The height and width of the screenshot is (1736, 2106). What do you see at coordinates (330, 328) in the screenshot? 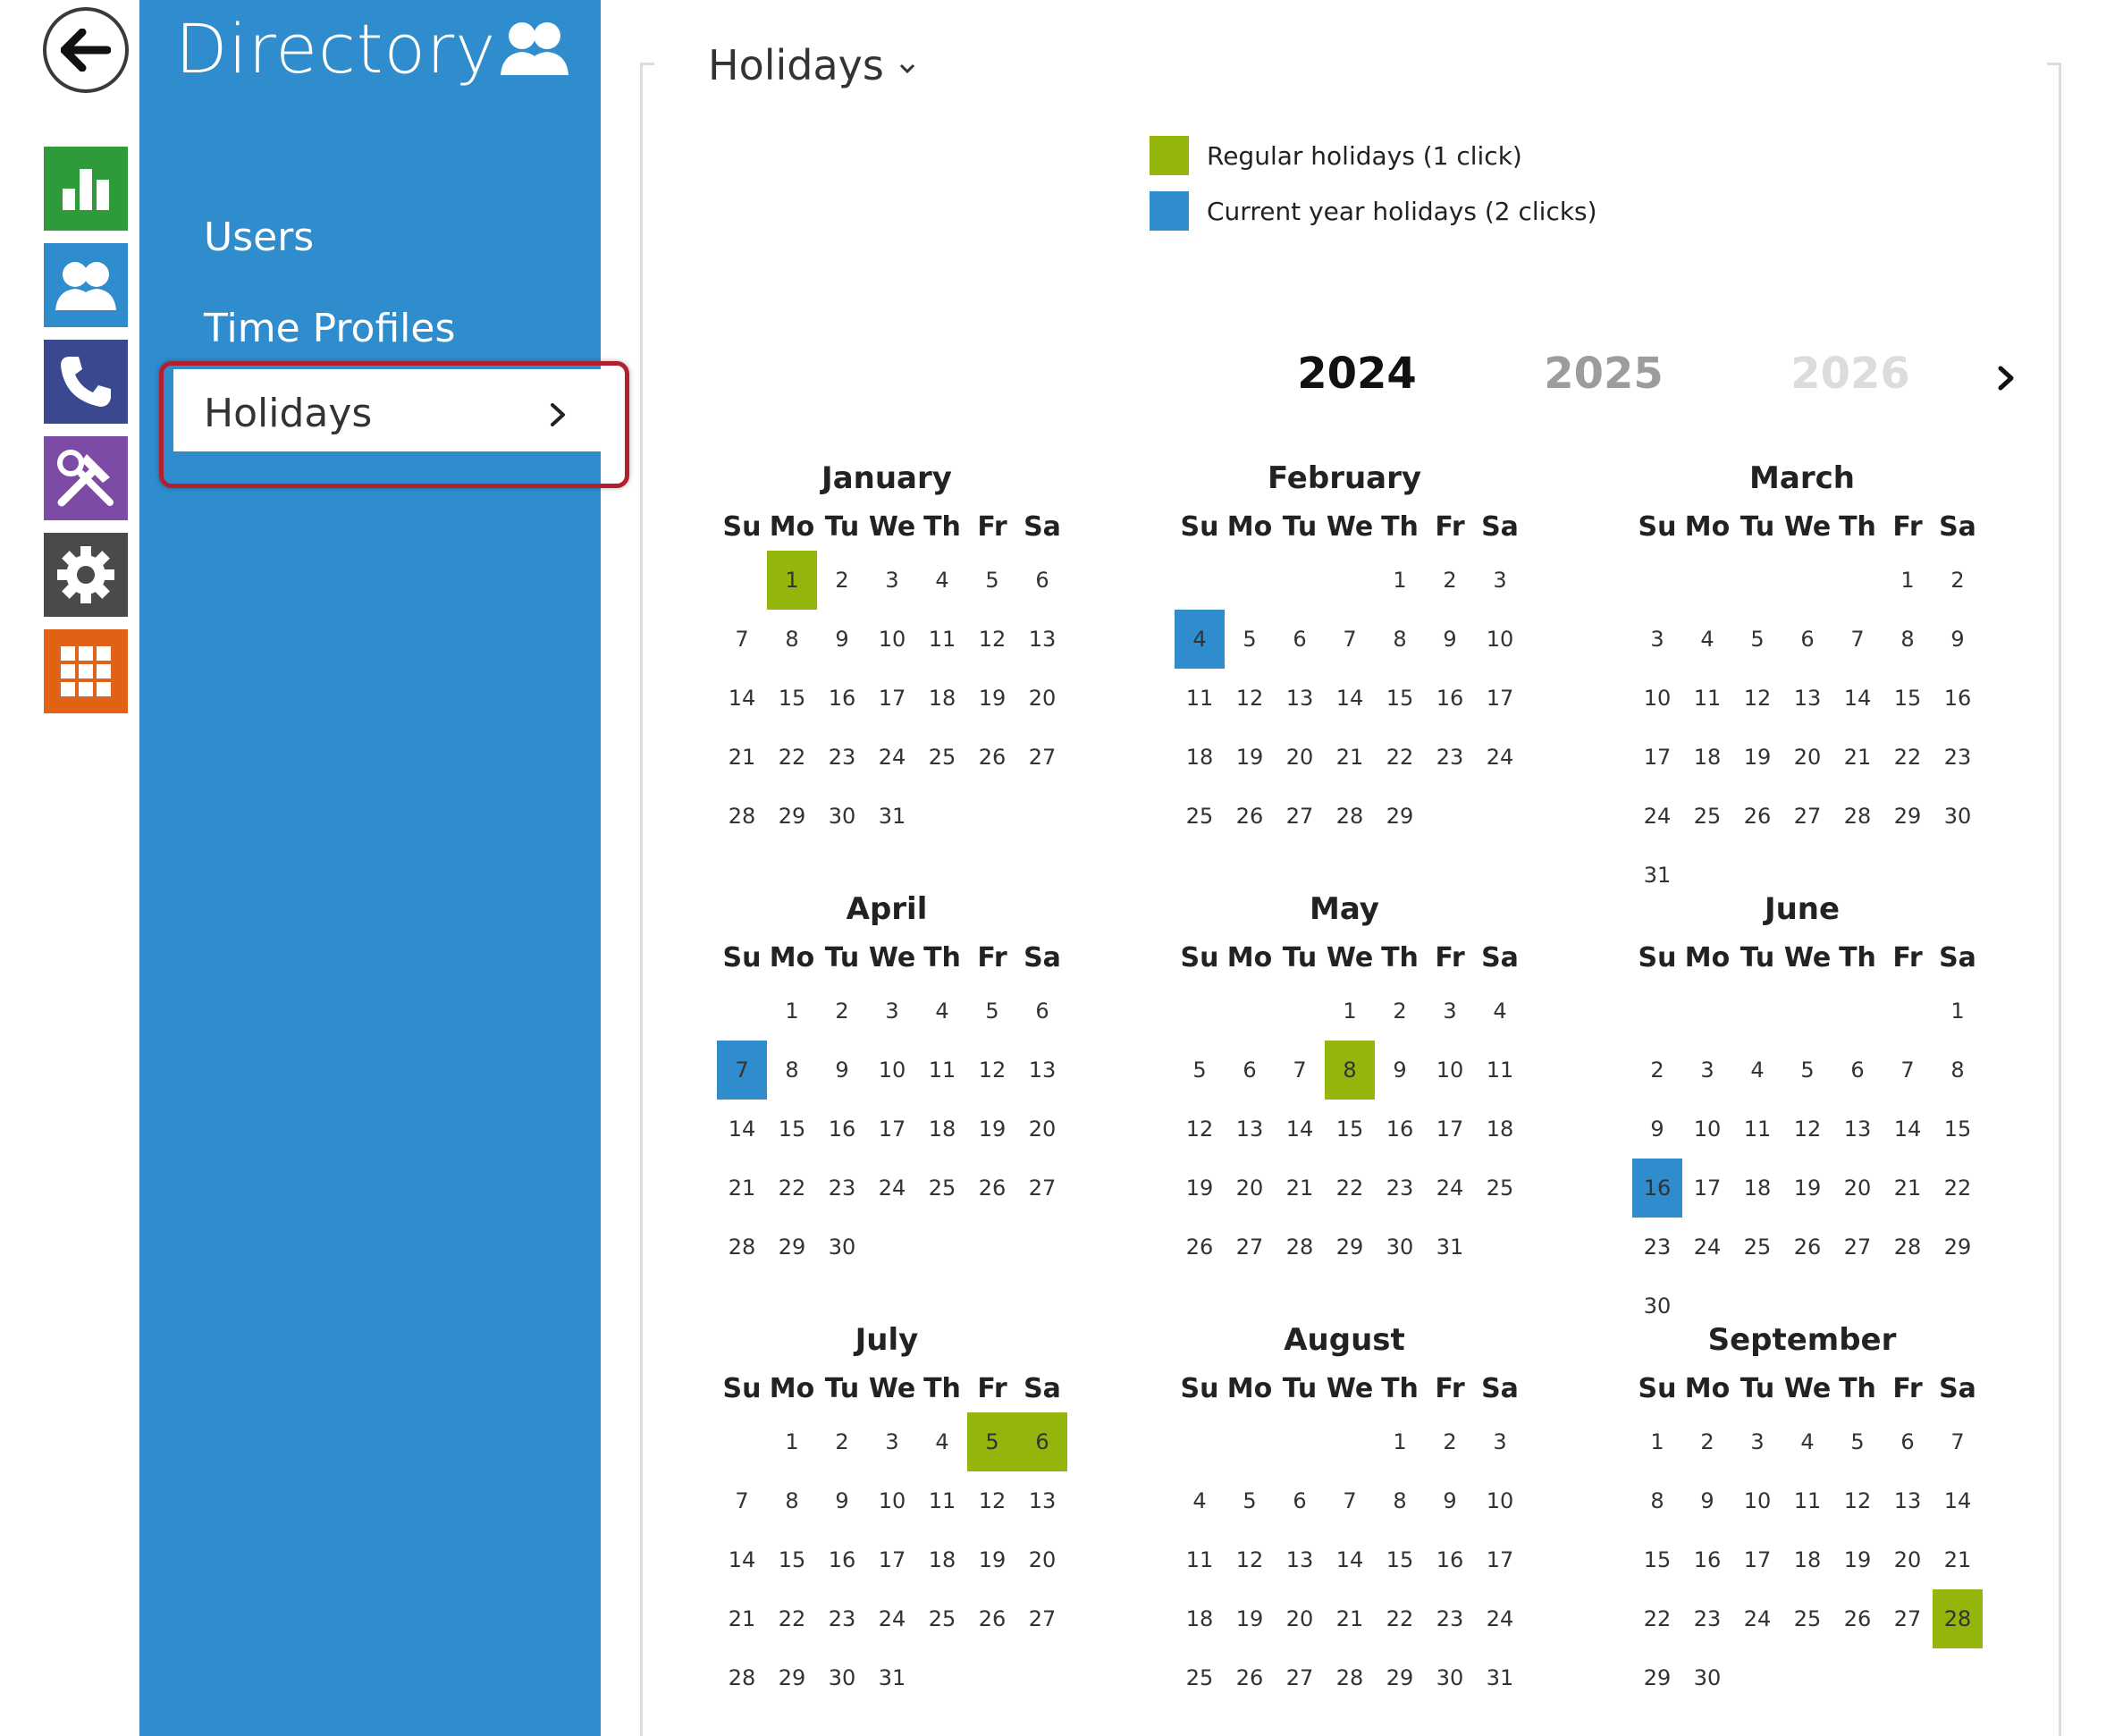
I see `sidebar-item-time-profiles: Time Profiles` at bounding box center [330, 328].